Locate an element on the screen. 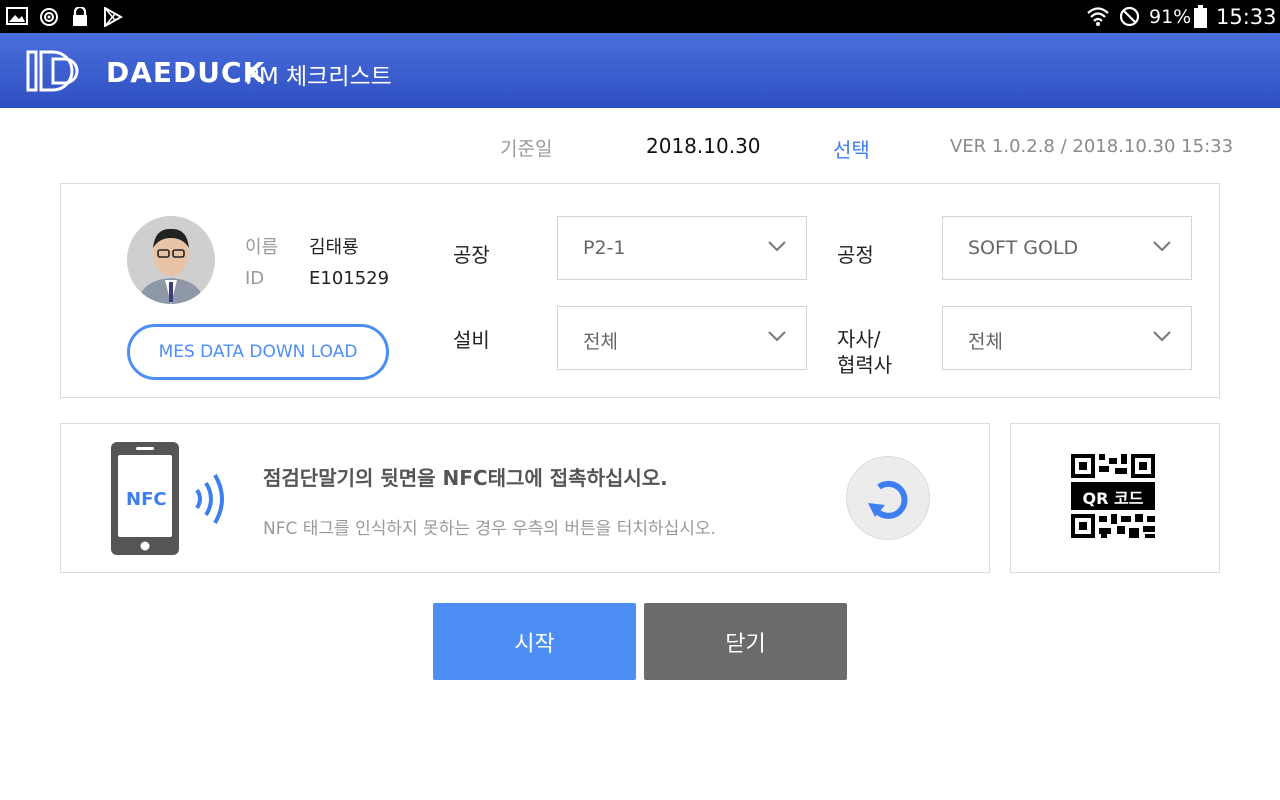 This screenshot has height=800, width=1280. sync-icon is located at coordinates (49, 17).